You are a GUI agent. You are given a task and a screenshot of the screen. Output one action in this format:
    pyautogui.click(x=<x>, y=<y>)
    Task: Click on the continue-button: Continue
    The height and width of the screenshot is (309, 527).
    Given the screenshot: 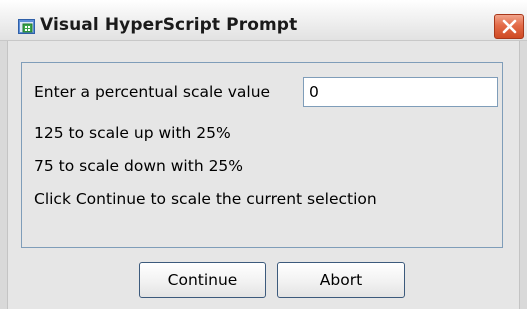 What is the action you would take?
    pyautogui.click(x=202, y=280)
    